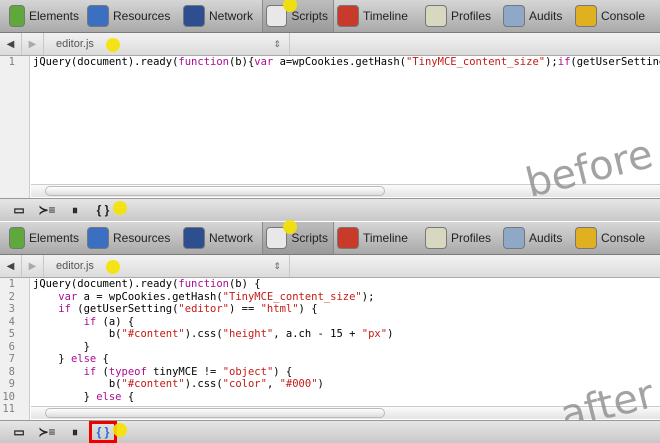 This screenshot has width=660, height=443. What do you see at coordinates (248, 334) in the screenshot?
I see `code-token: "height"` at bounding box center [248, 334].